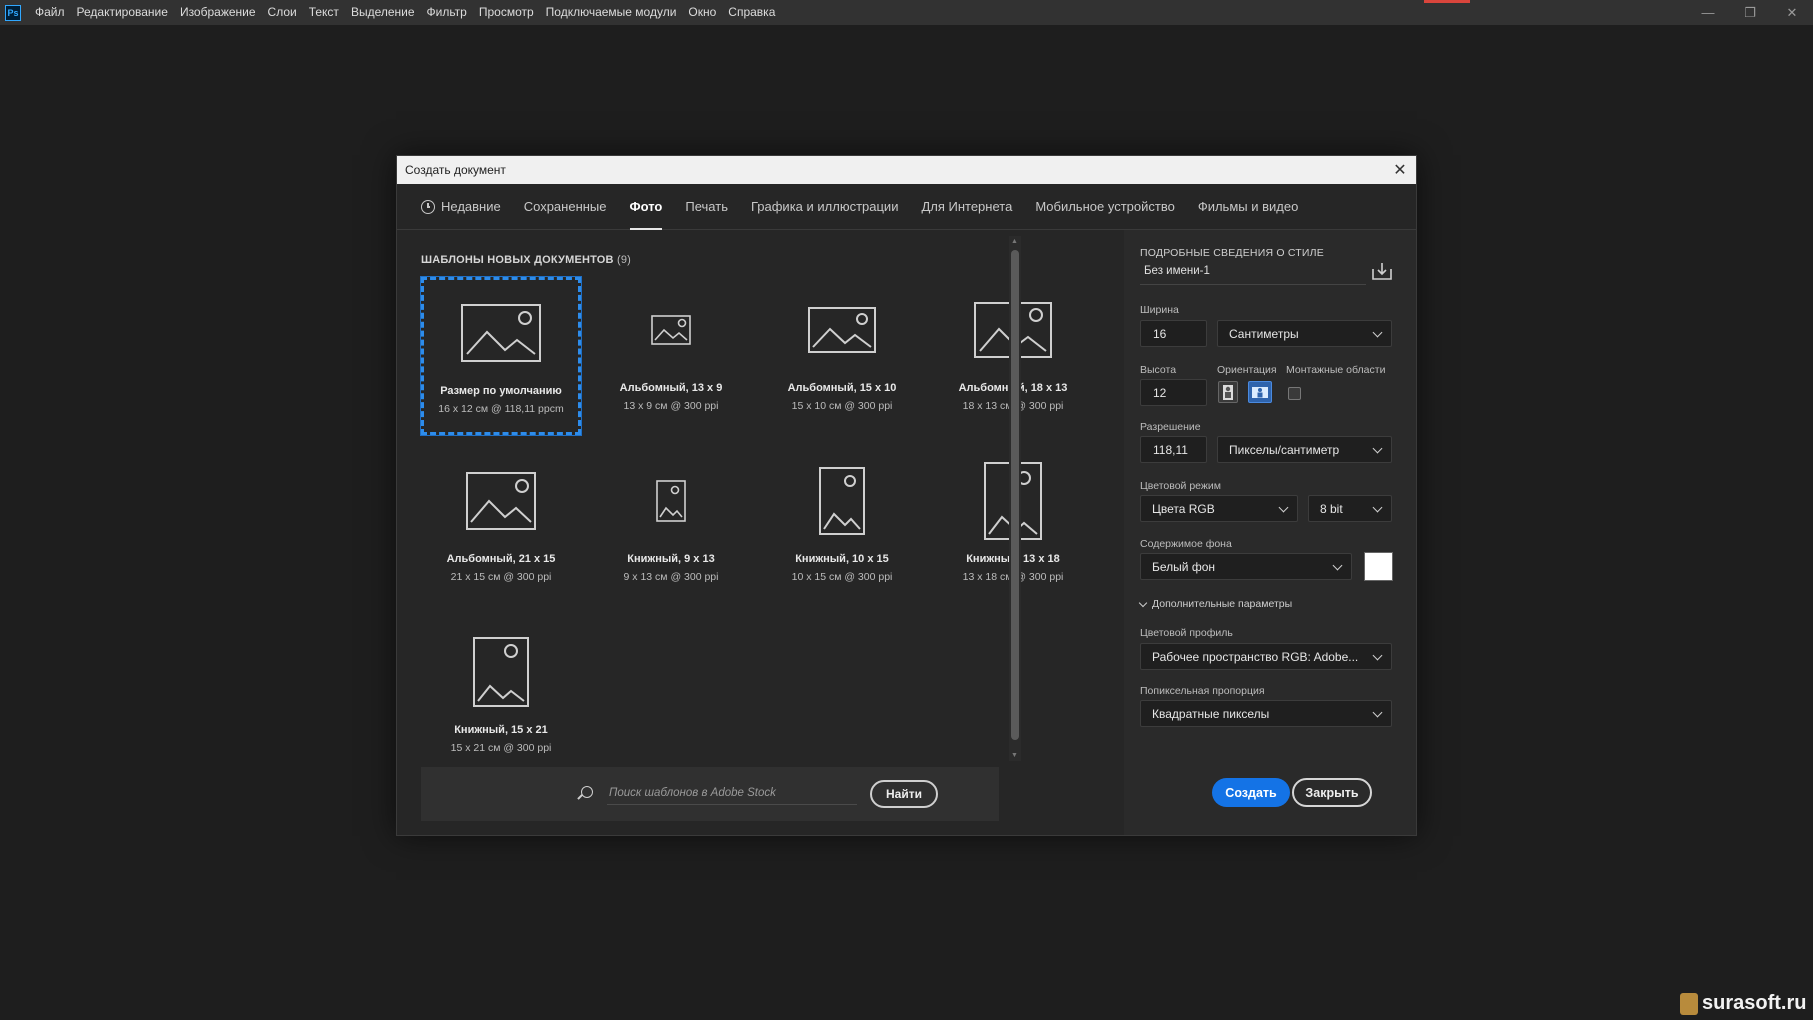  Describe the element at coordinates (1248, 207) in the screenshot. I see `tab-film-video: Фильмы и видео` at that location.